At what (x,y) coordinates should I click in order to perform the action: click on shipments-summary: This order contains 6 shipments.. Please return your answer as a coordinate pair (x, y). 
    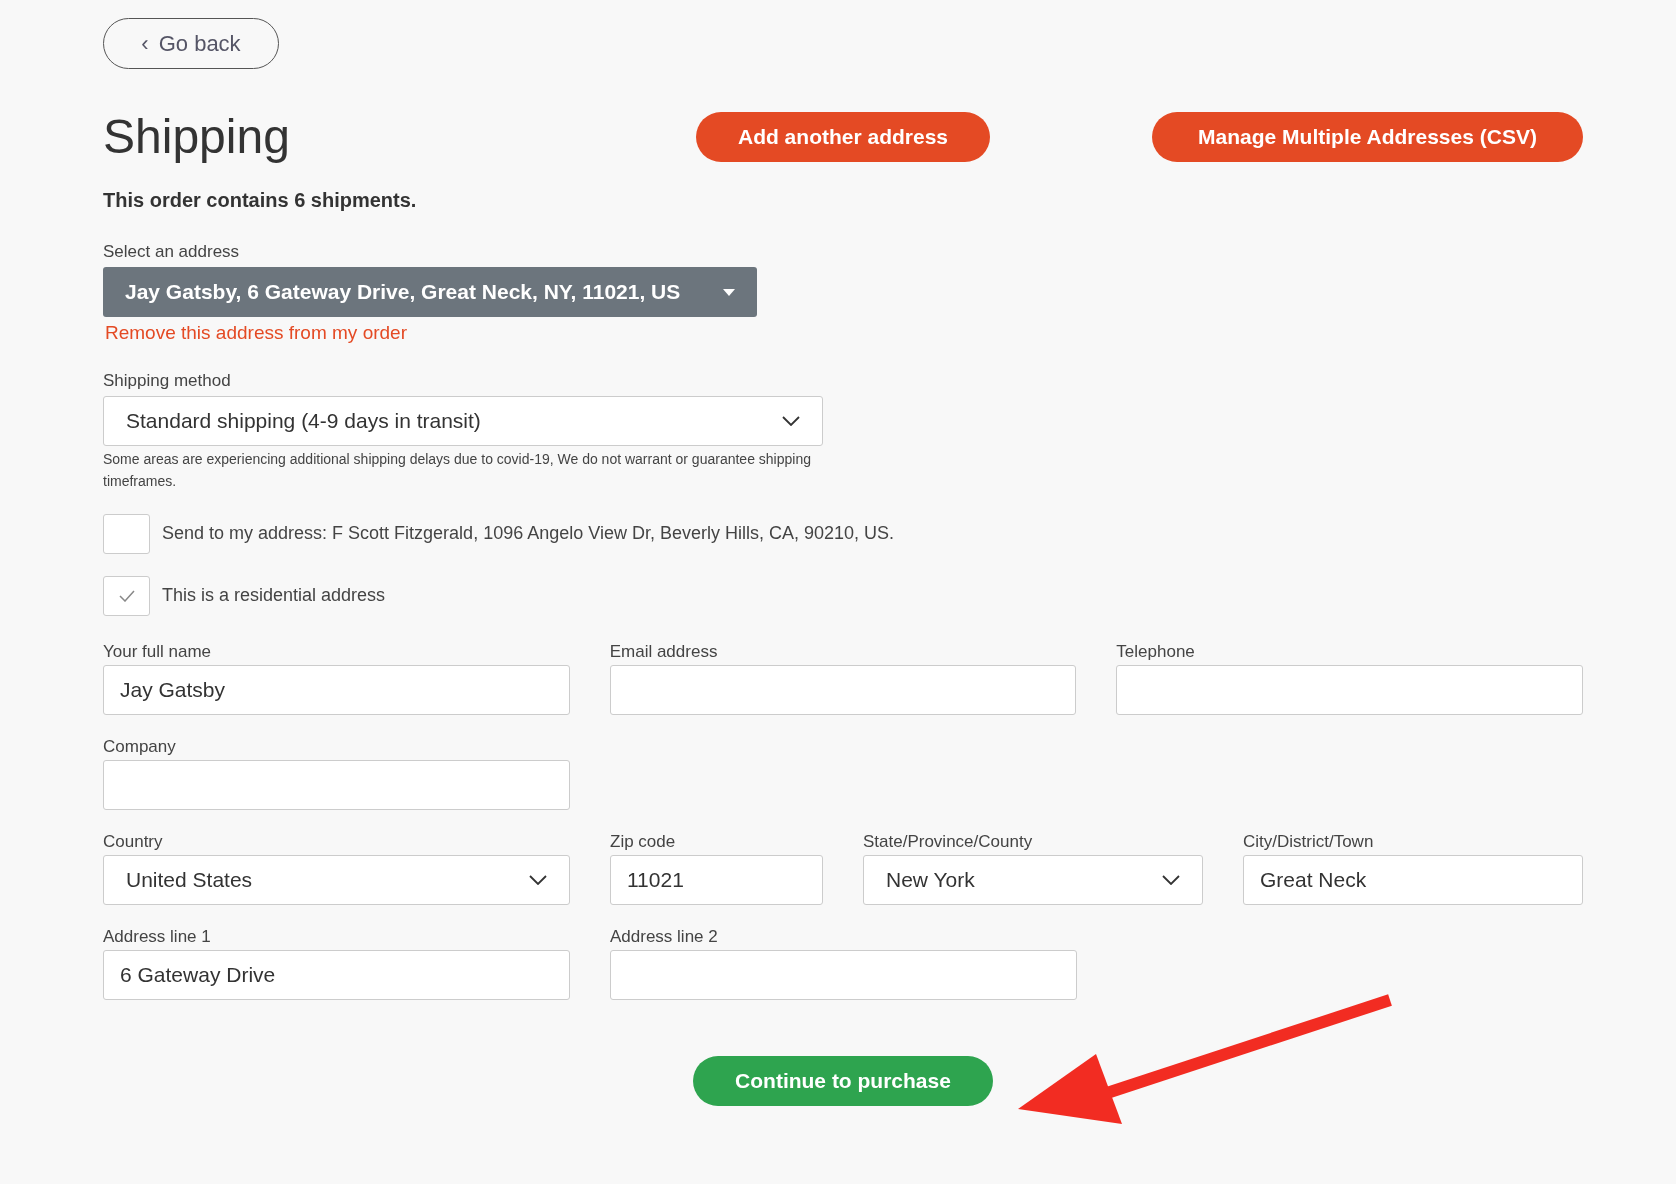
    Looking at the image, I should click on (260, 200).